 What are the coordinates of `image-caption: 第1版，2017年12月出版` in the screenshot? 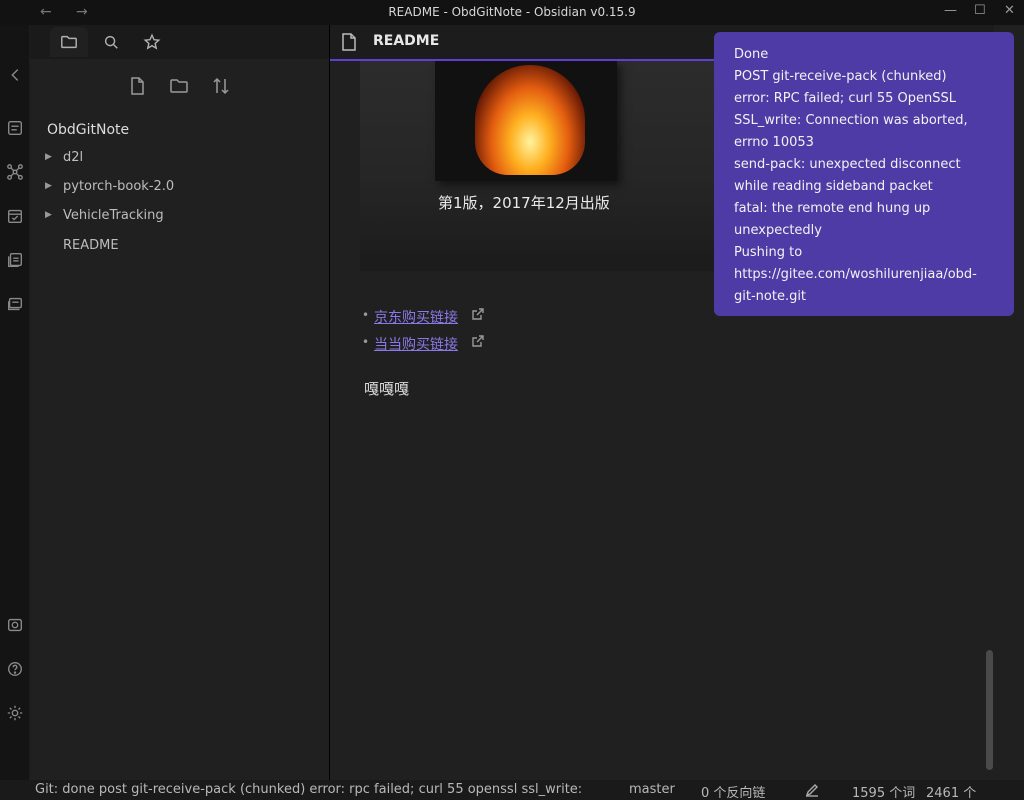 It's located at (524, 203).